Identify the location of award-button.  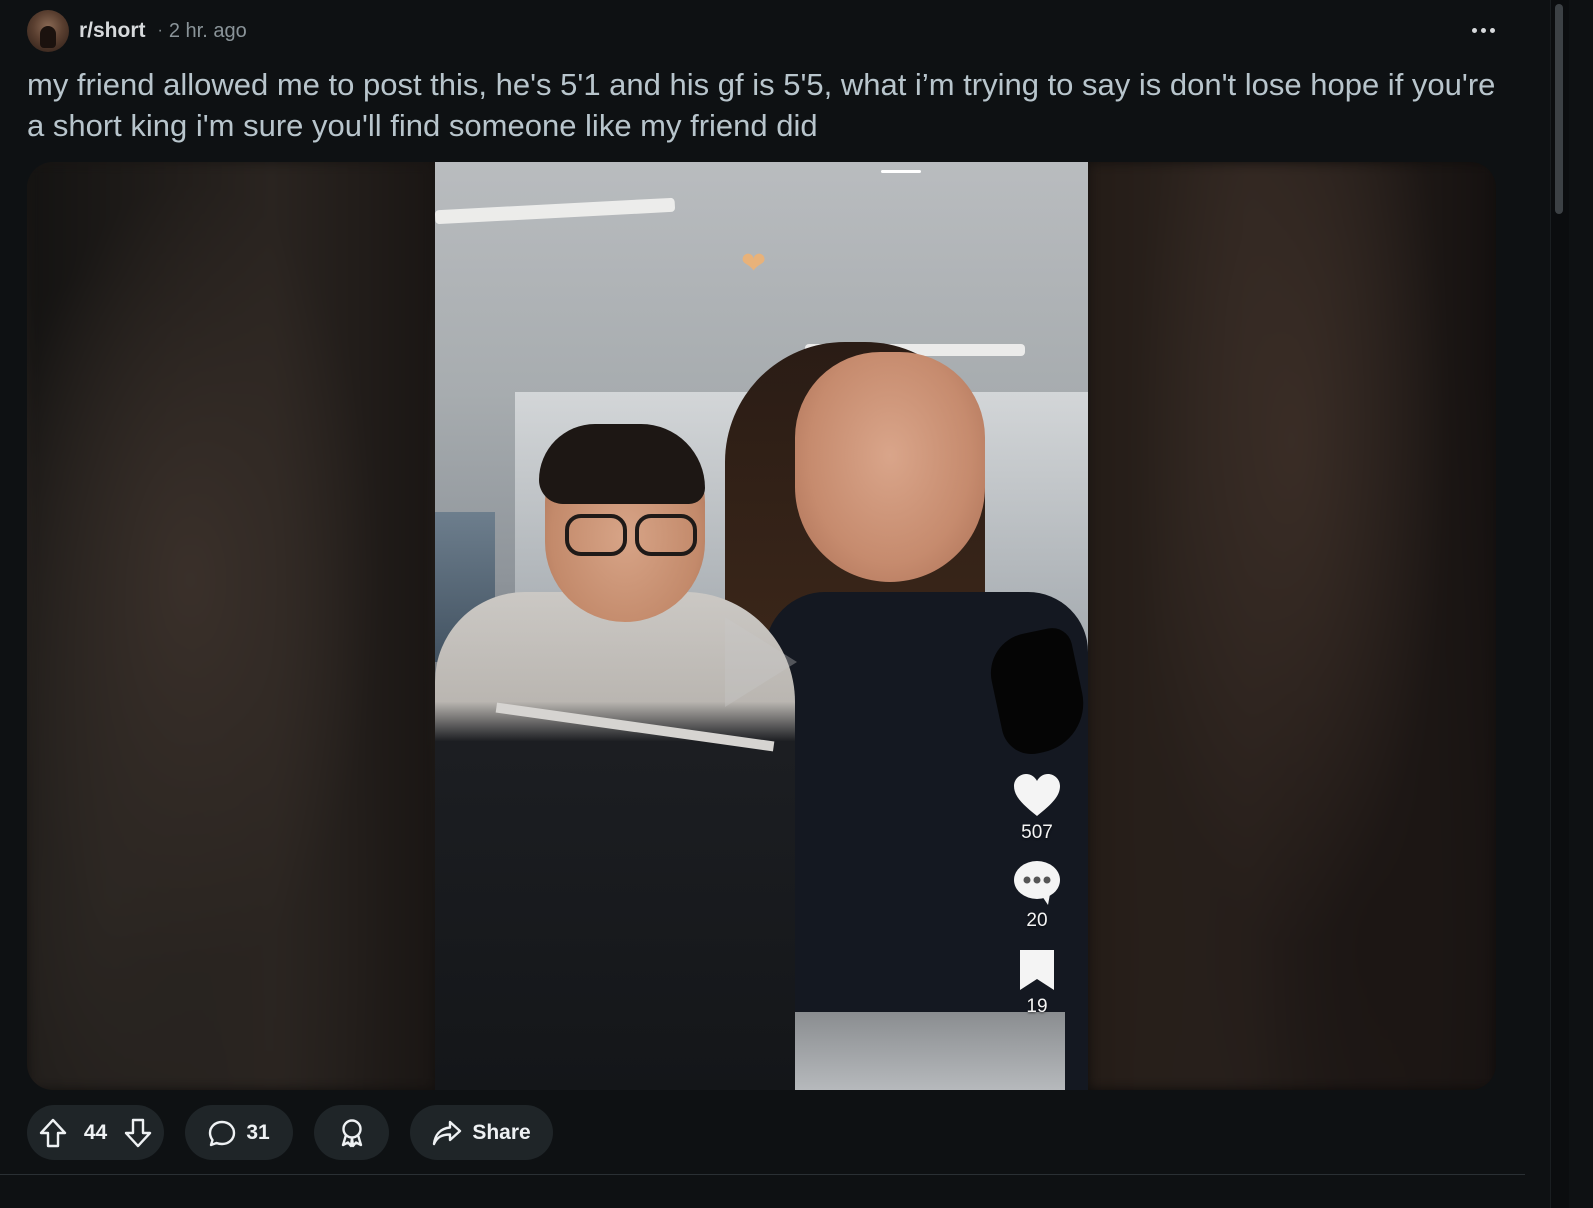
(351, 1132).